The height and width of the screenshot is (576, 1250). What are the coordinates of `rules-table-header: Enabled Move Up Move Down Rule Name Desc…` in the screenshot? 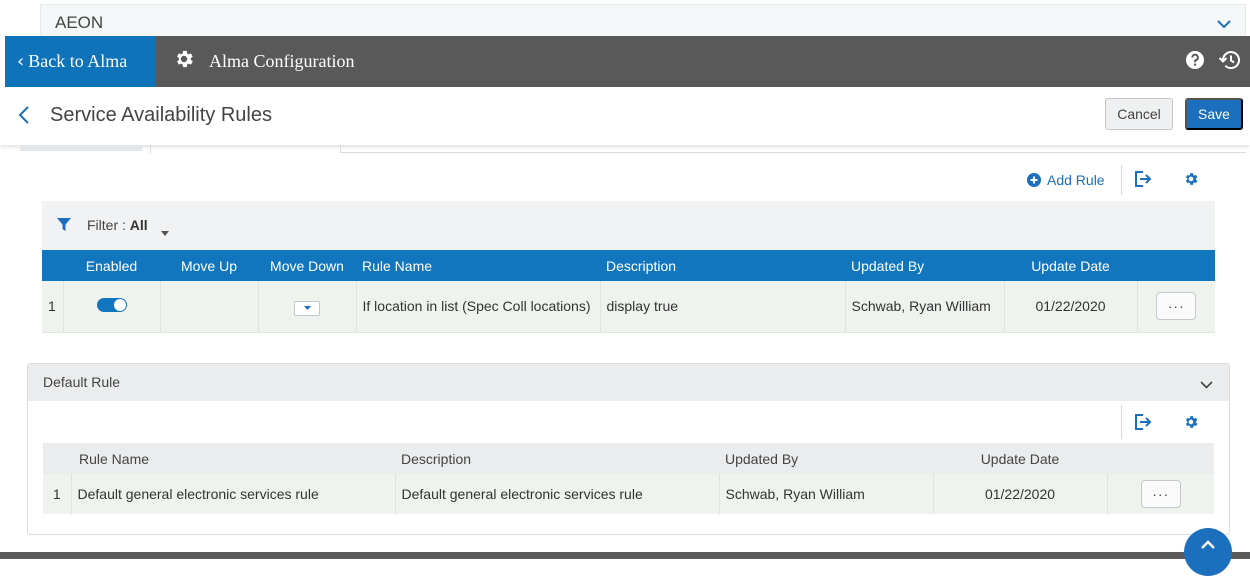 It's located at (628, 265).